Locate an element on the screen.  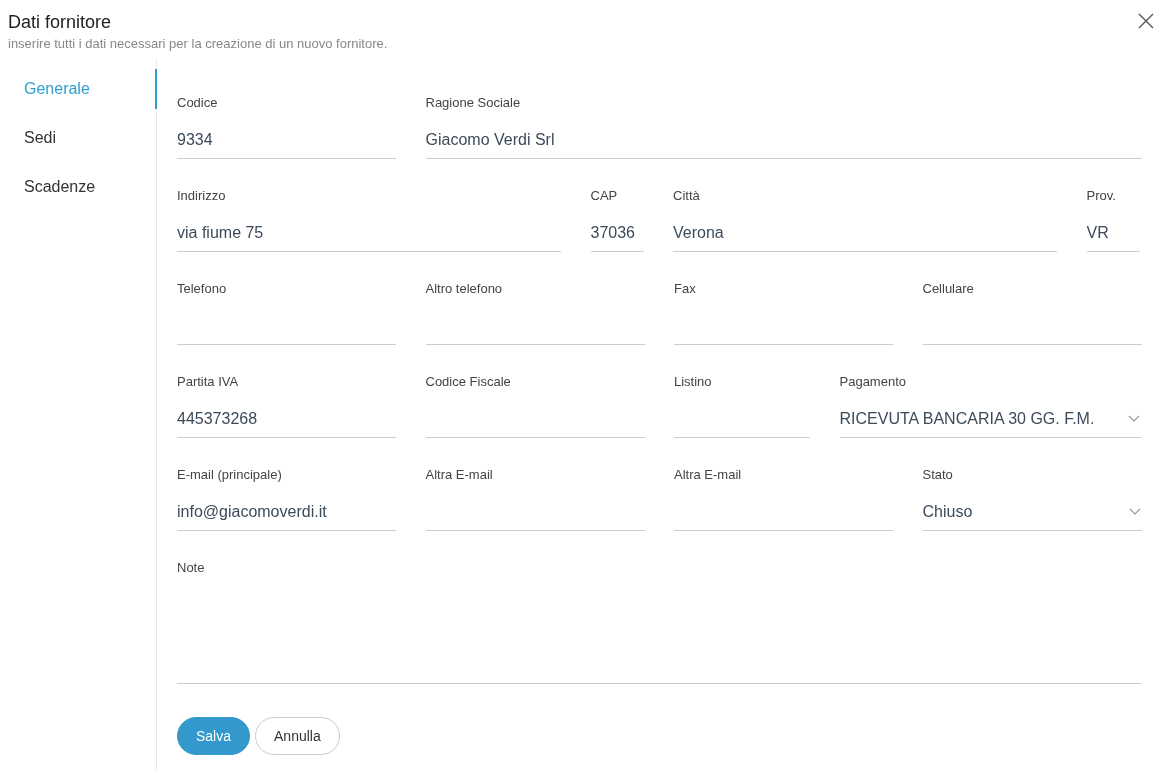
select-field: Chiuso is located at coordinates (1032, 512).